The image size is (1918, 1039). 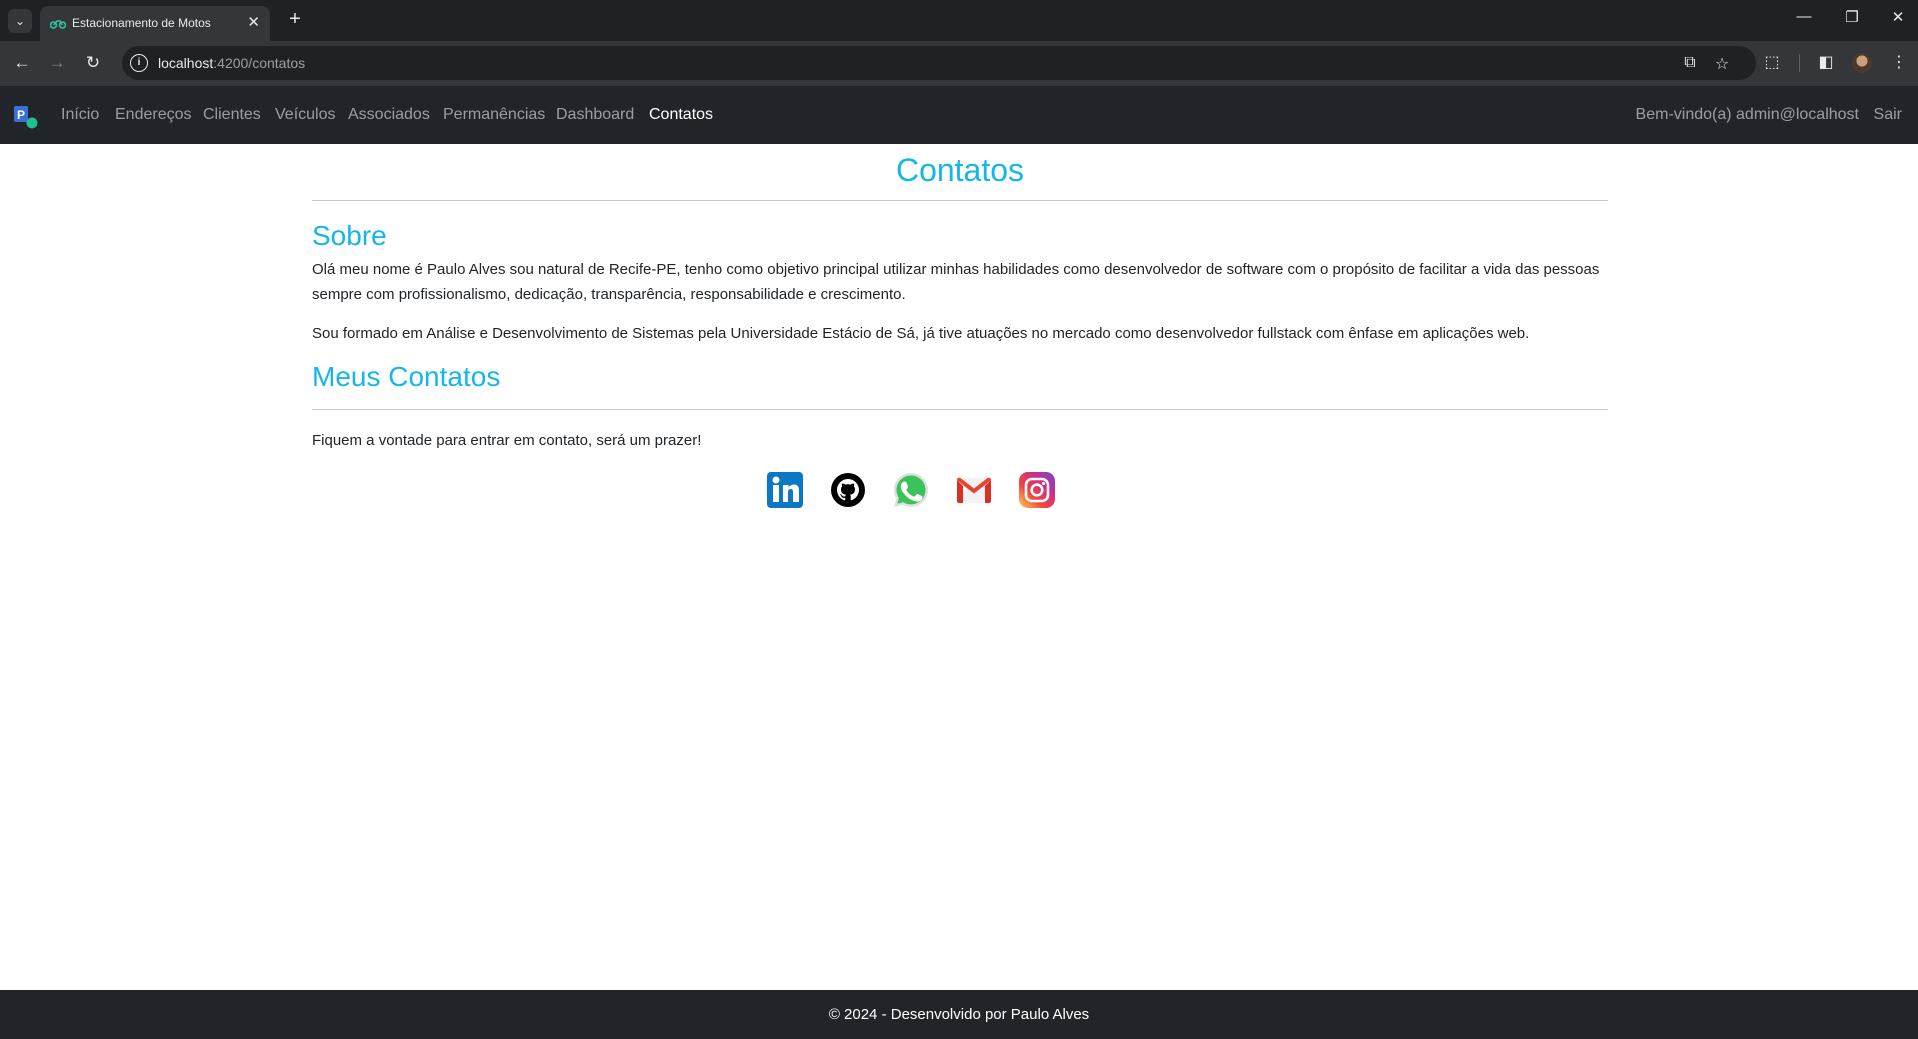 I want to click on url-path: :4200/contatos, so click(x=259, y=63).